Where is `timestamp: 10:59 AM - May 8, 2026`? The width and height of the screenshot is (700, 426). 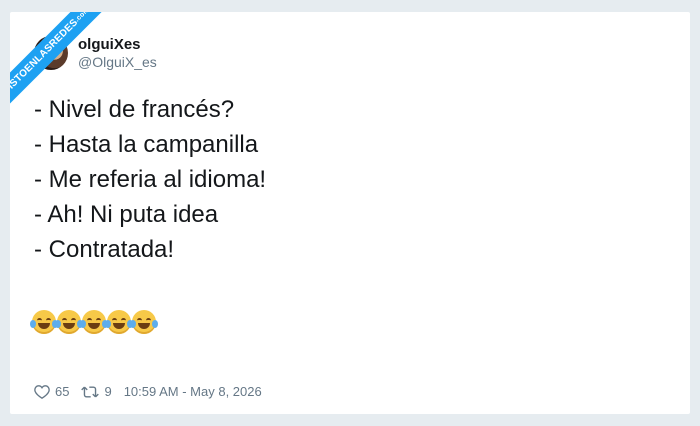 timestamp: 10:59 AM - May 8, 2026 is located at coordinates (193, 391).